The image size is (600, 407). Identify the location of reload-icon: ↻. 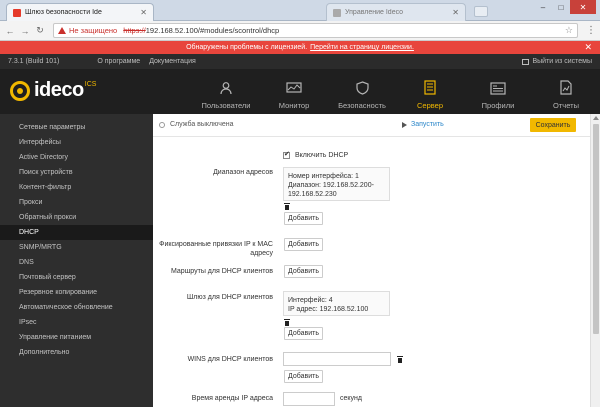
(40, 31).